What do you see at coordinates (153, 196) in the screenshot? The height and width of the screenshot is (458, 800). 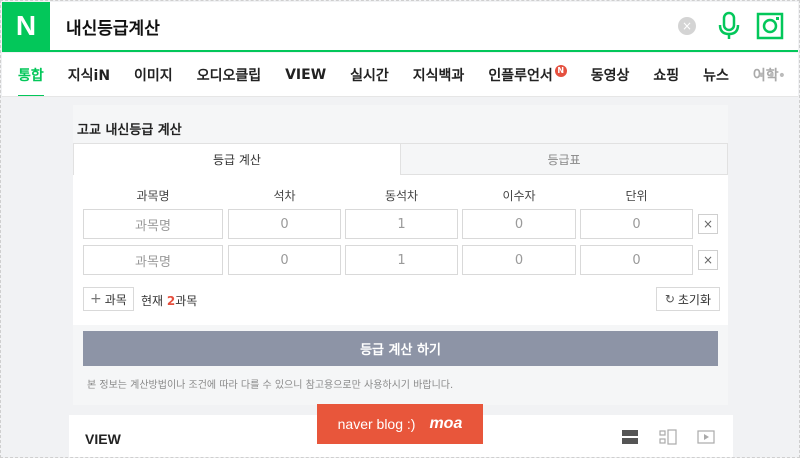 I see `header-subject: 과목명` at bounding box center [153, 196].